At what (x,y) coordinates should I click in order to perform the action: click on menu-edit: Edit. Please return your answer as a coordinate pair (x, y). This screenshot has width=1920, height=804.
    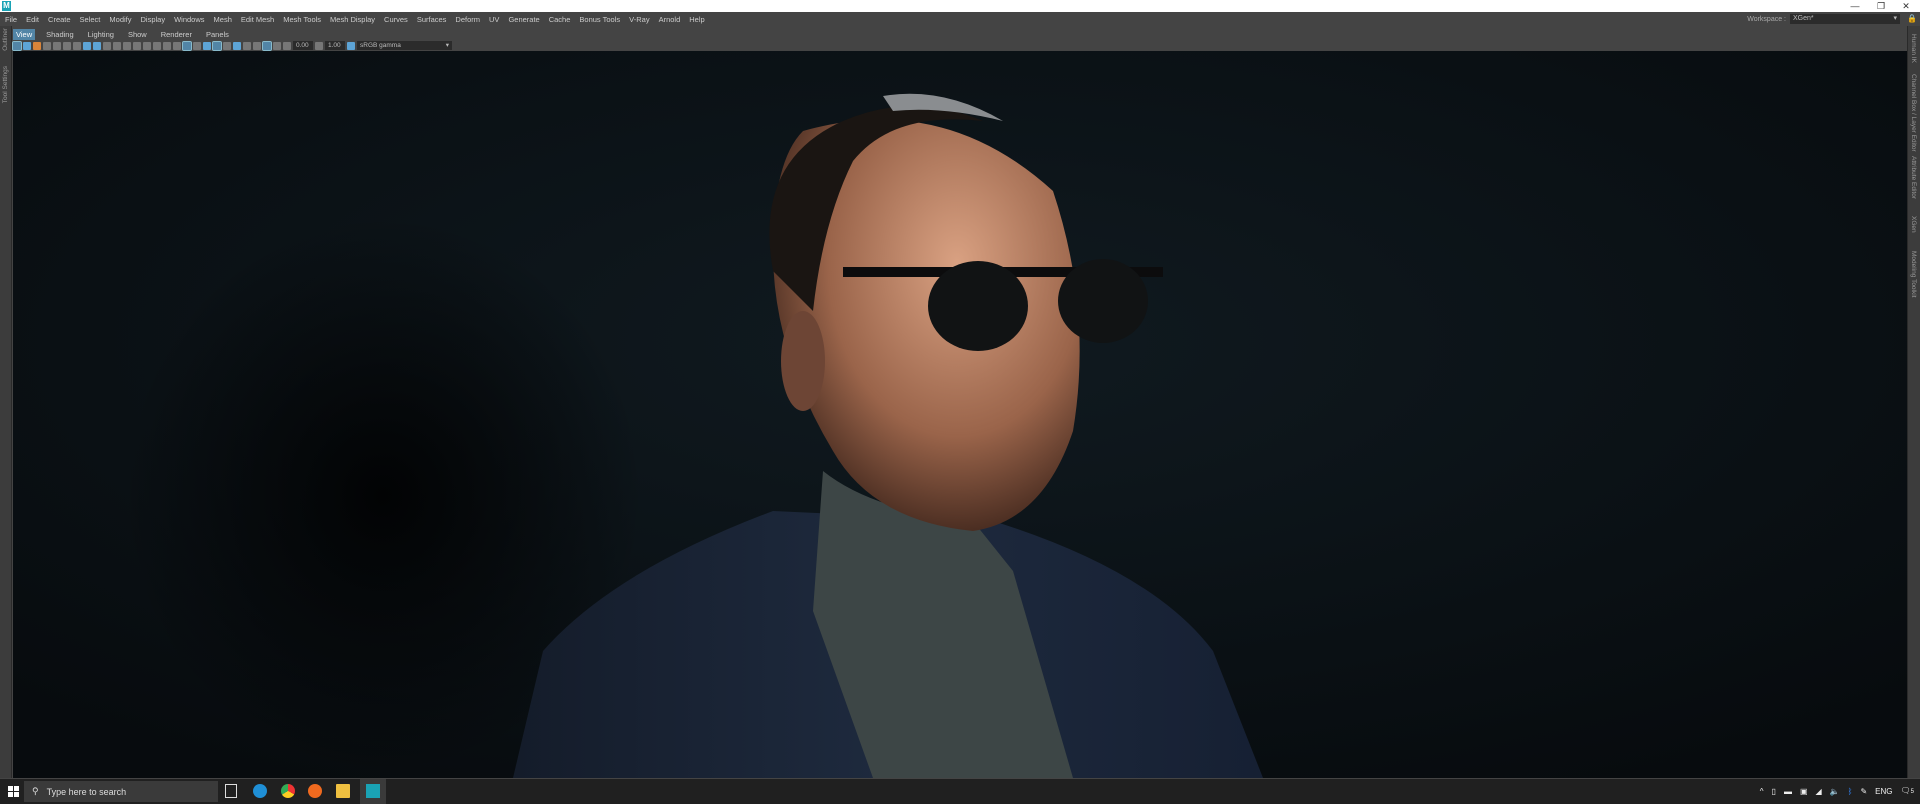
    Looking at the image, I should click on (32, 19).